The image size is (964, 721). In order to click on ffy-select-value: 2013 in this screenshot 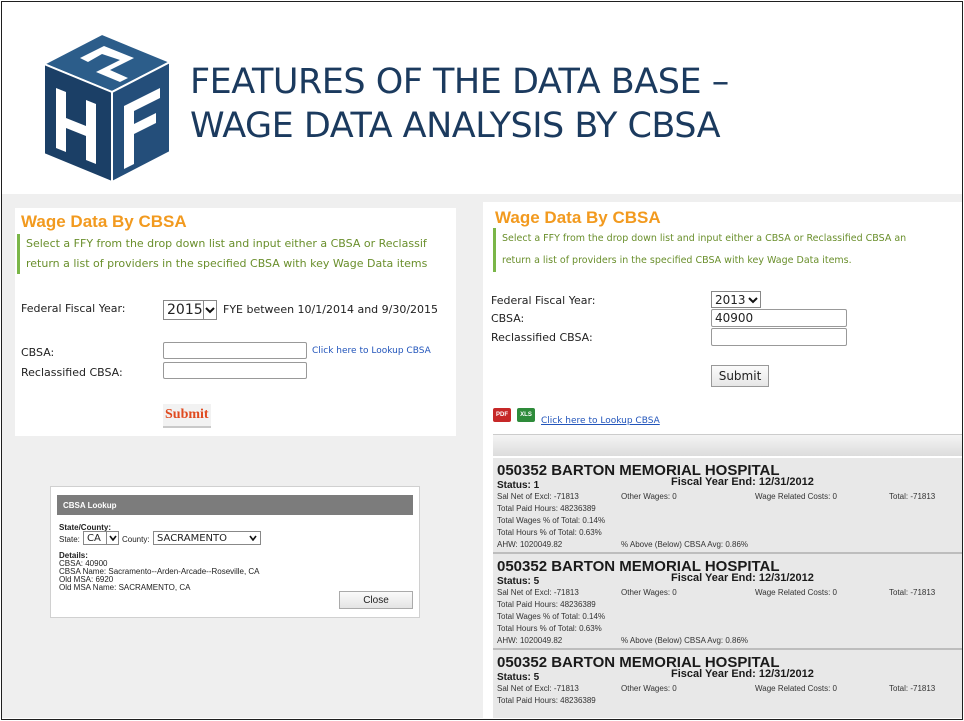, I will do `click(730, 299)`.